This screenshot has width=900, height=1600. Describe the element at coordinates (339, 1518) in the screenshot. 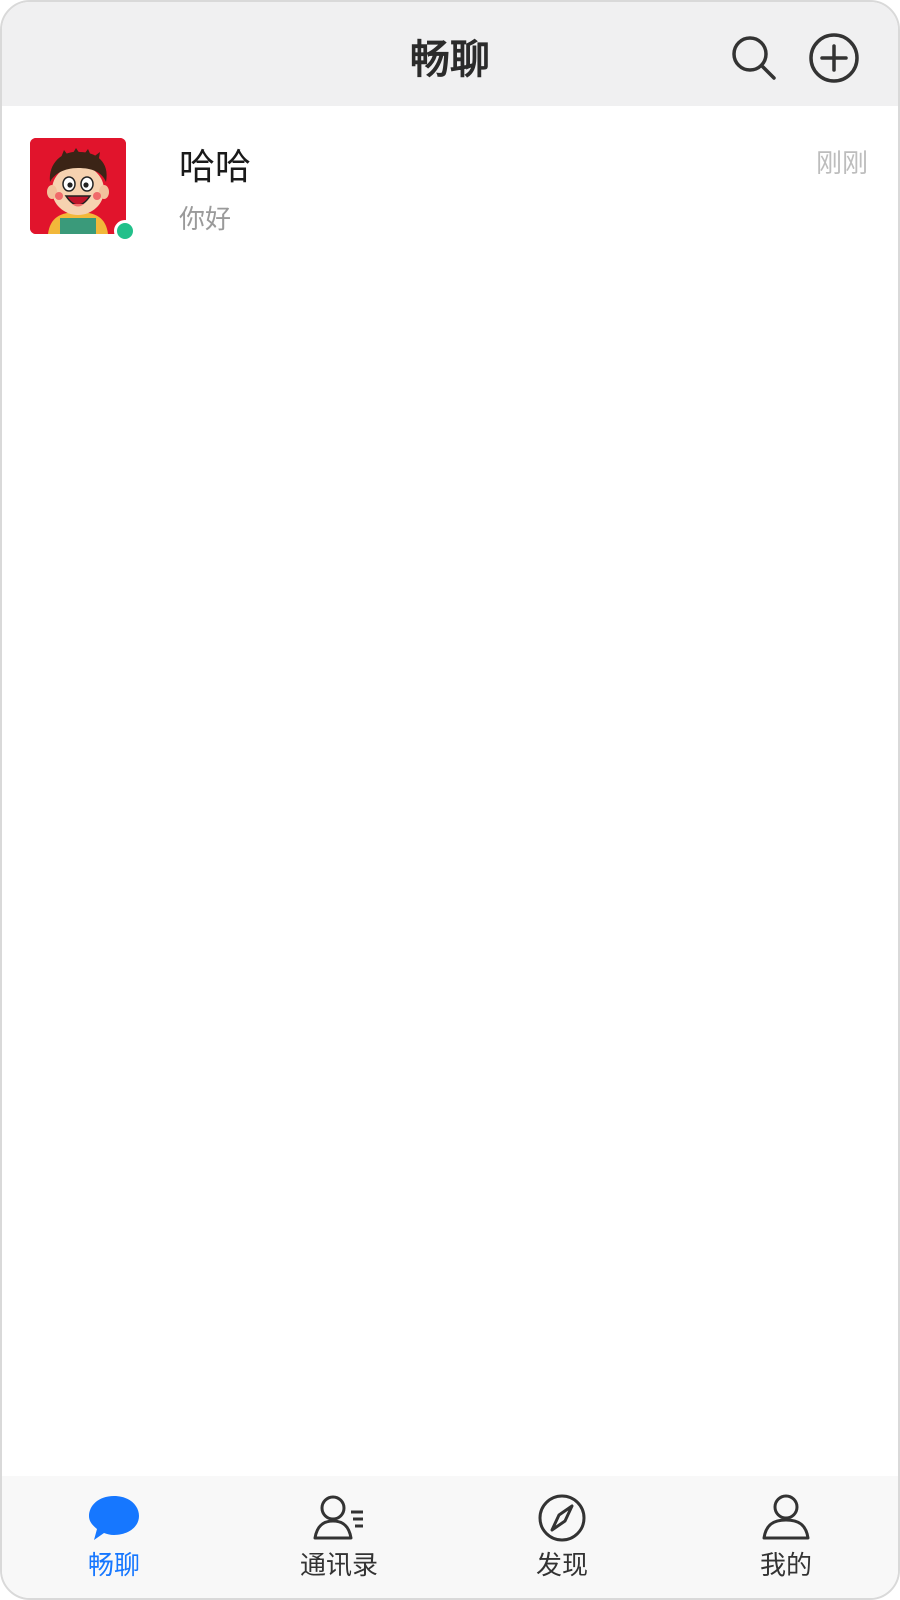

I see `contacts-icon` at that location.